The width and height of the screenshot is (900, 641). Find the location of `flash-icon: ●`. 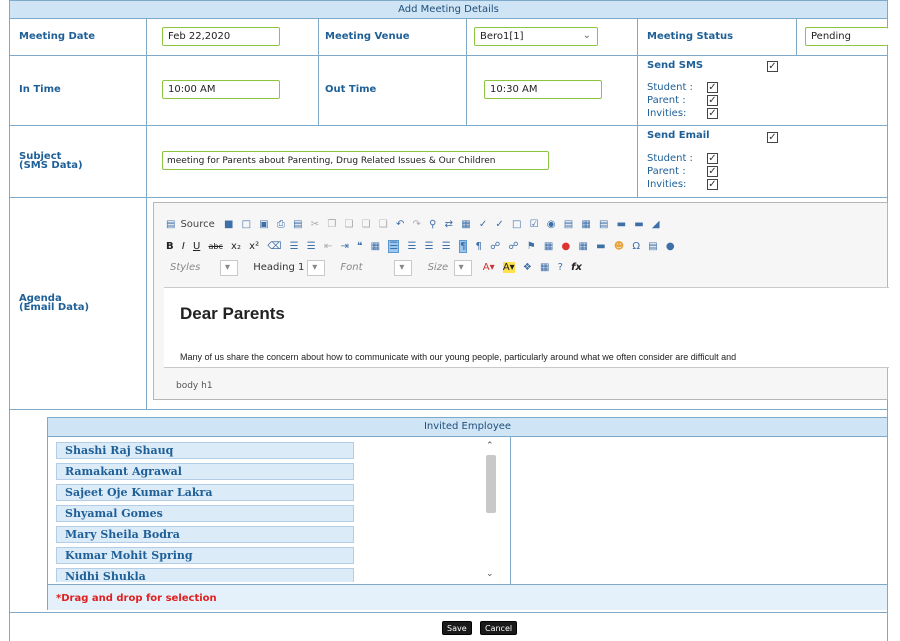

flash-icon: ● is located at coordinates (566, 246).